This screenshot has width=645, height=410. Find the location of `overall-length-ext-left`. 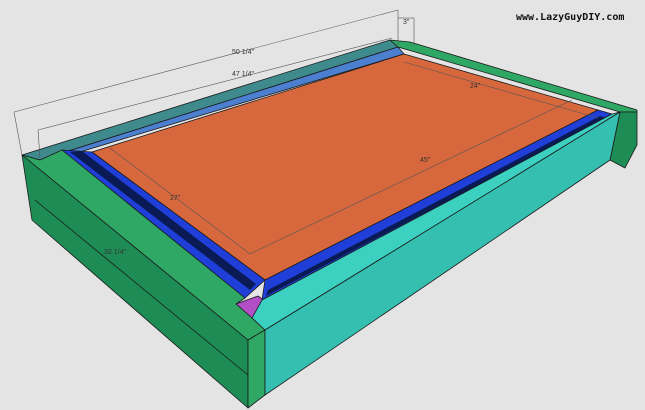

overall-length-ext-left is located at coordinates (18, 133).